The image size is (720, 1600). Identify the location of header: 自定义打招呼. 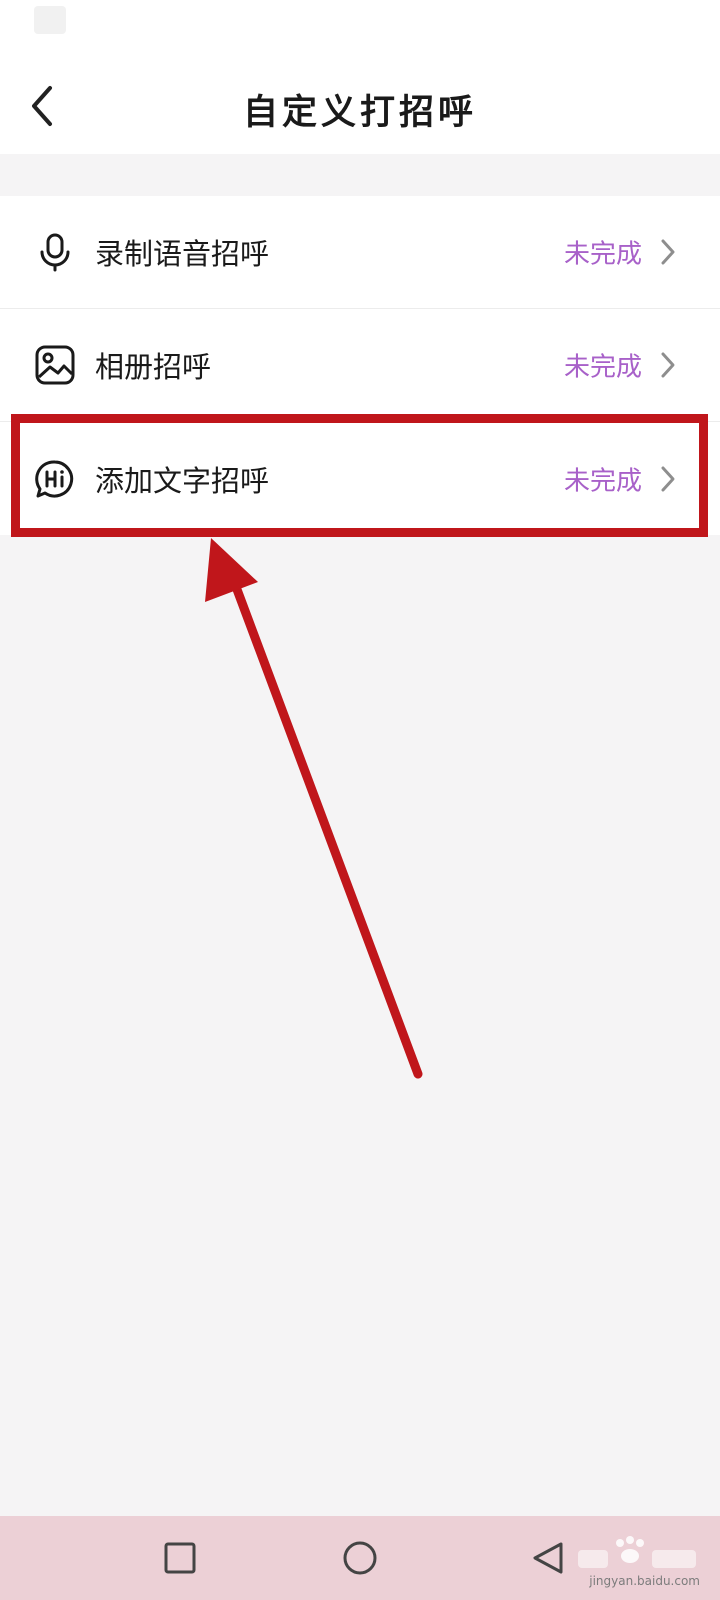
(360, 106).